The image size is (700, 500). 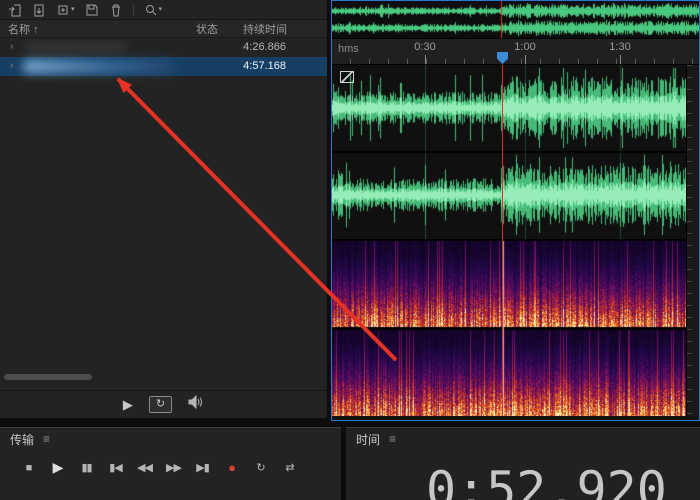 I want to click on overview-navigator, so click(x=515, y=20).